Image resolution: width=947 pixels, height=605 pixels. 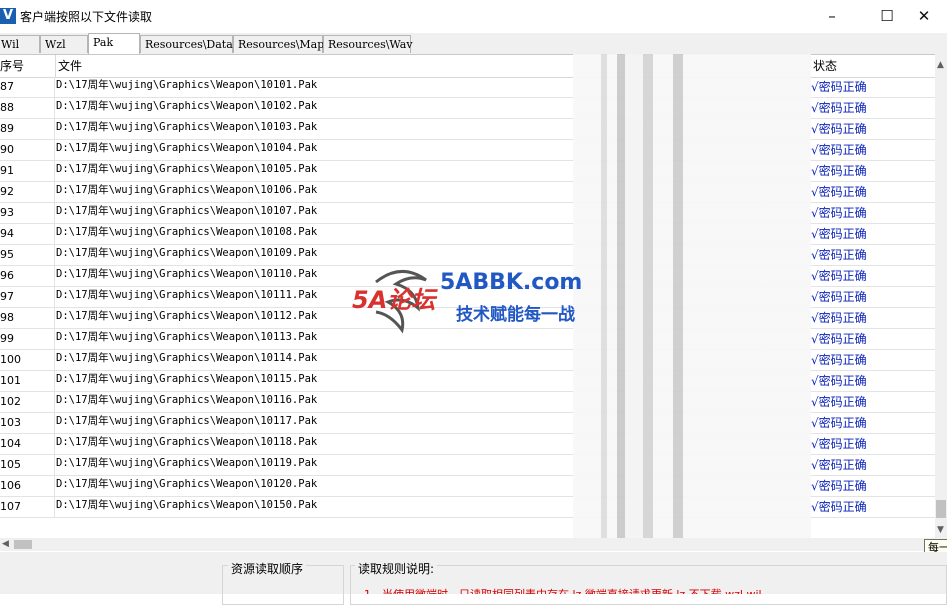 What do you see at coordinates (64, 44) in the screenshot?
I see `tab-wzl: Wzl` at bounding box center [64, 44].